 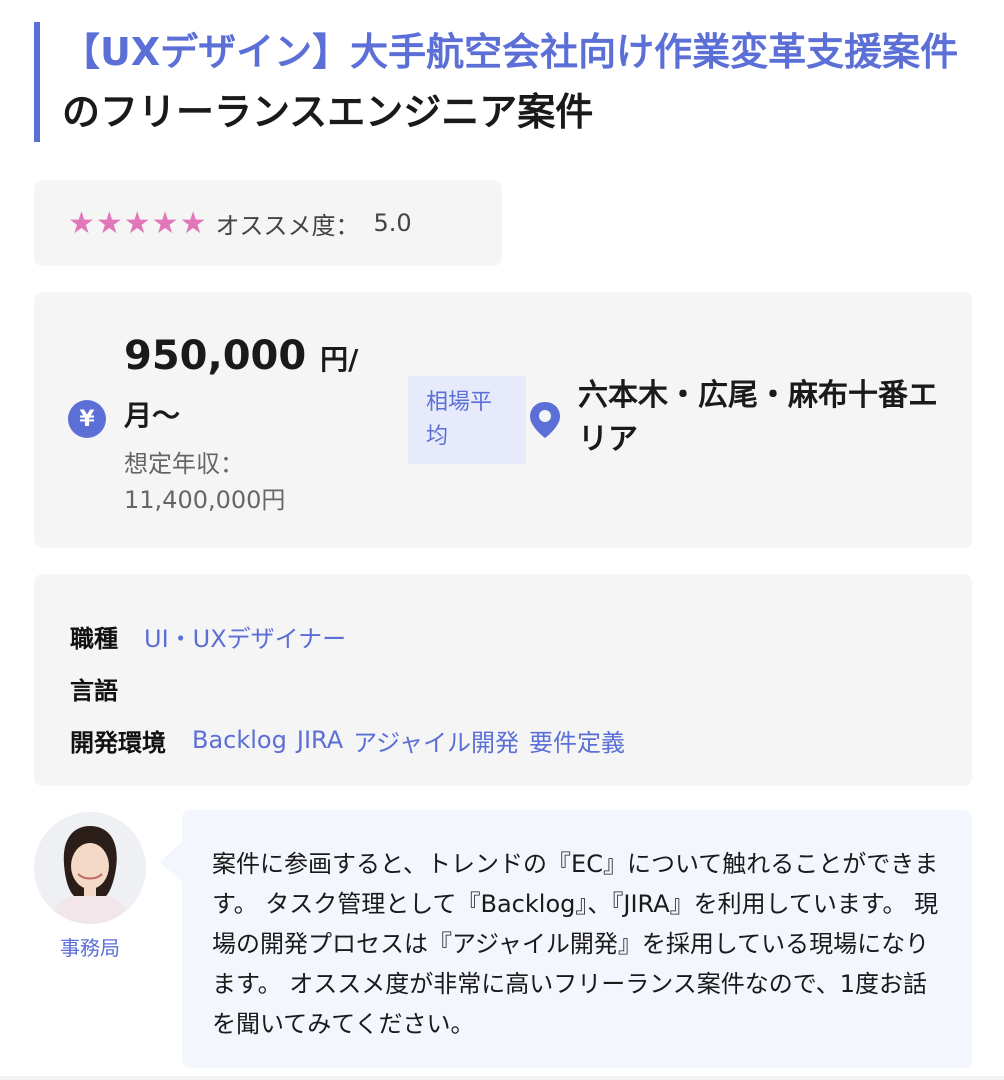 I want to click on env-row: 開発環境 Backlog JIRA アジャイル開発 要件定義, so click(x=521, y=740).